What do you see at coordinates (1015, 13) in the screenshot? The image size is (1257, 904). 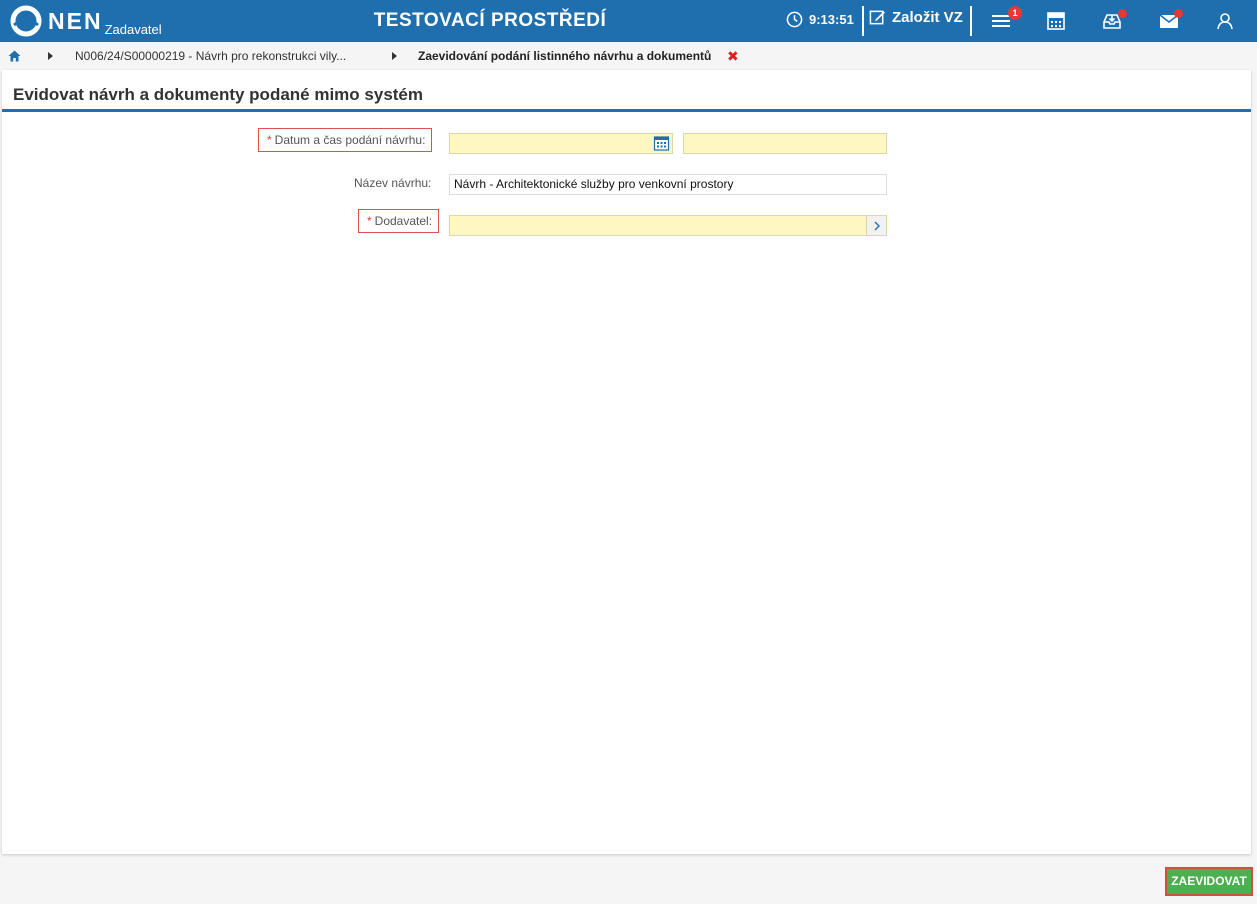 I see `menu-badge: 1` at bounding box center [1015, 13].